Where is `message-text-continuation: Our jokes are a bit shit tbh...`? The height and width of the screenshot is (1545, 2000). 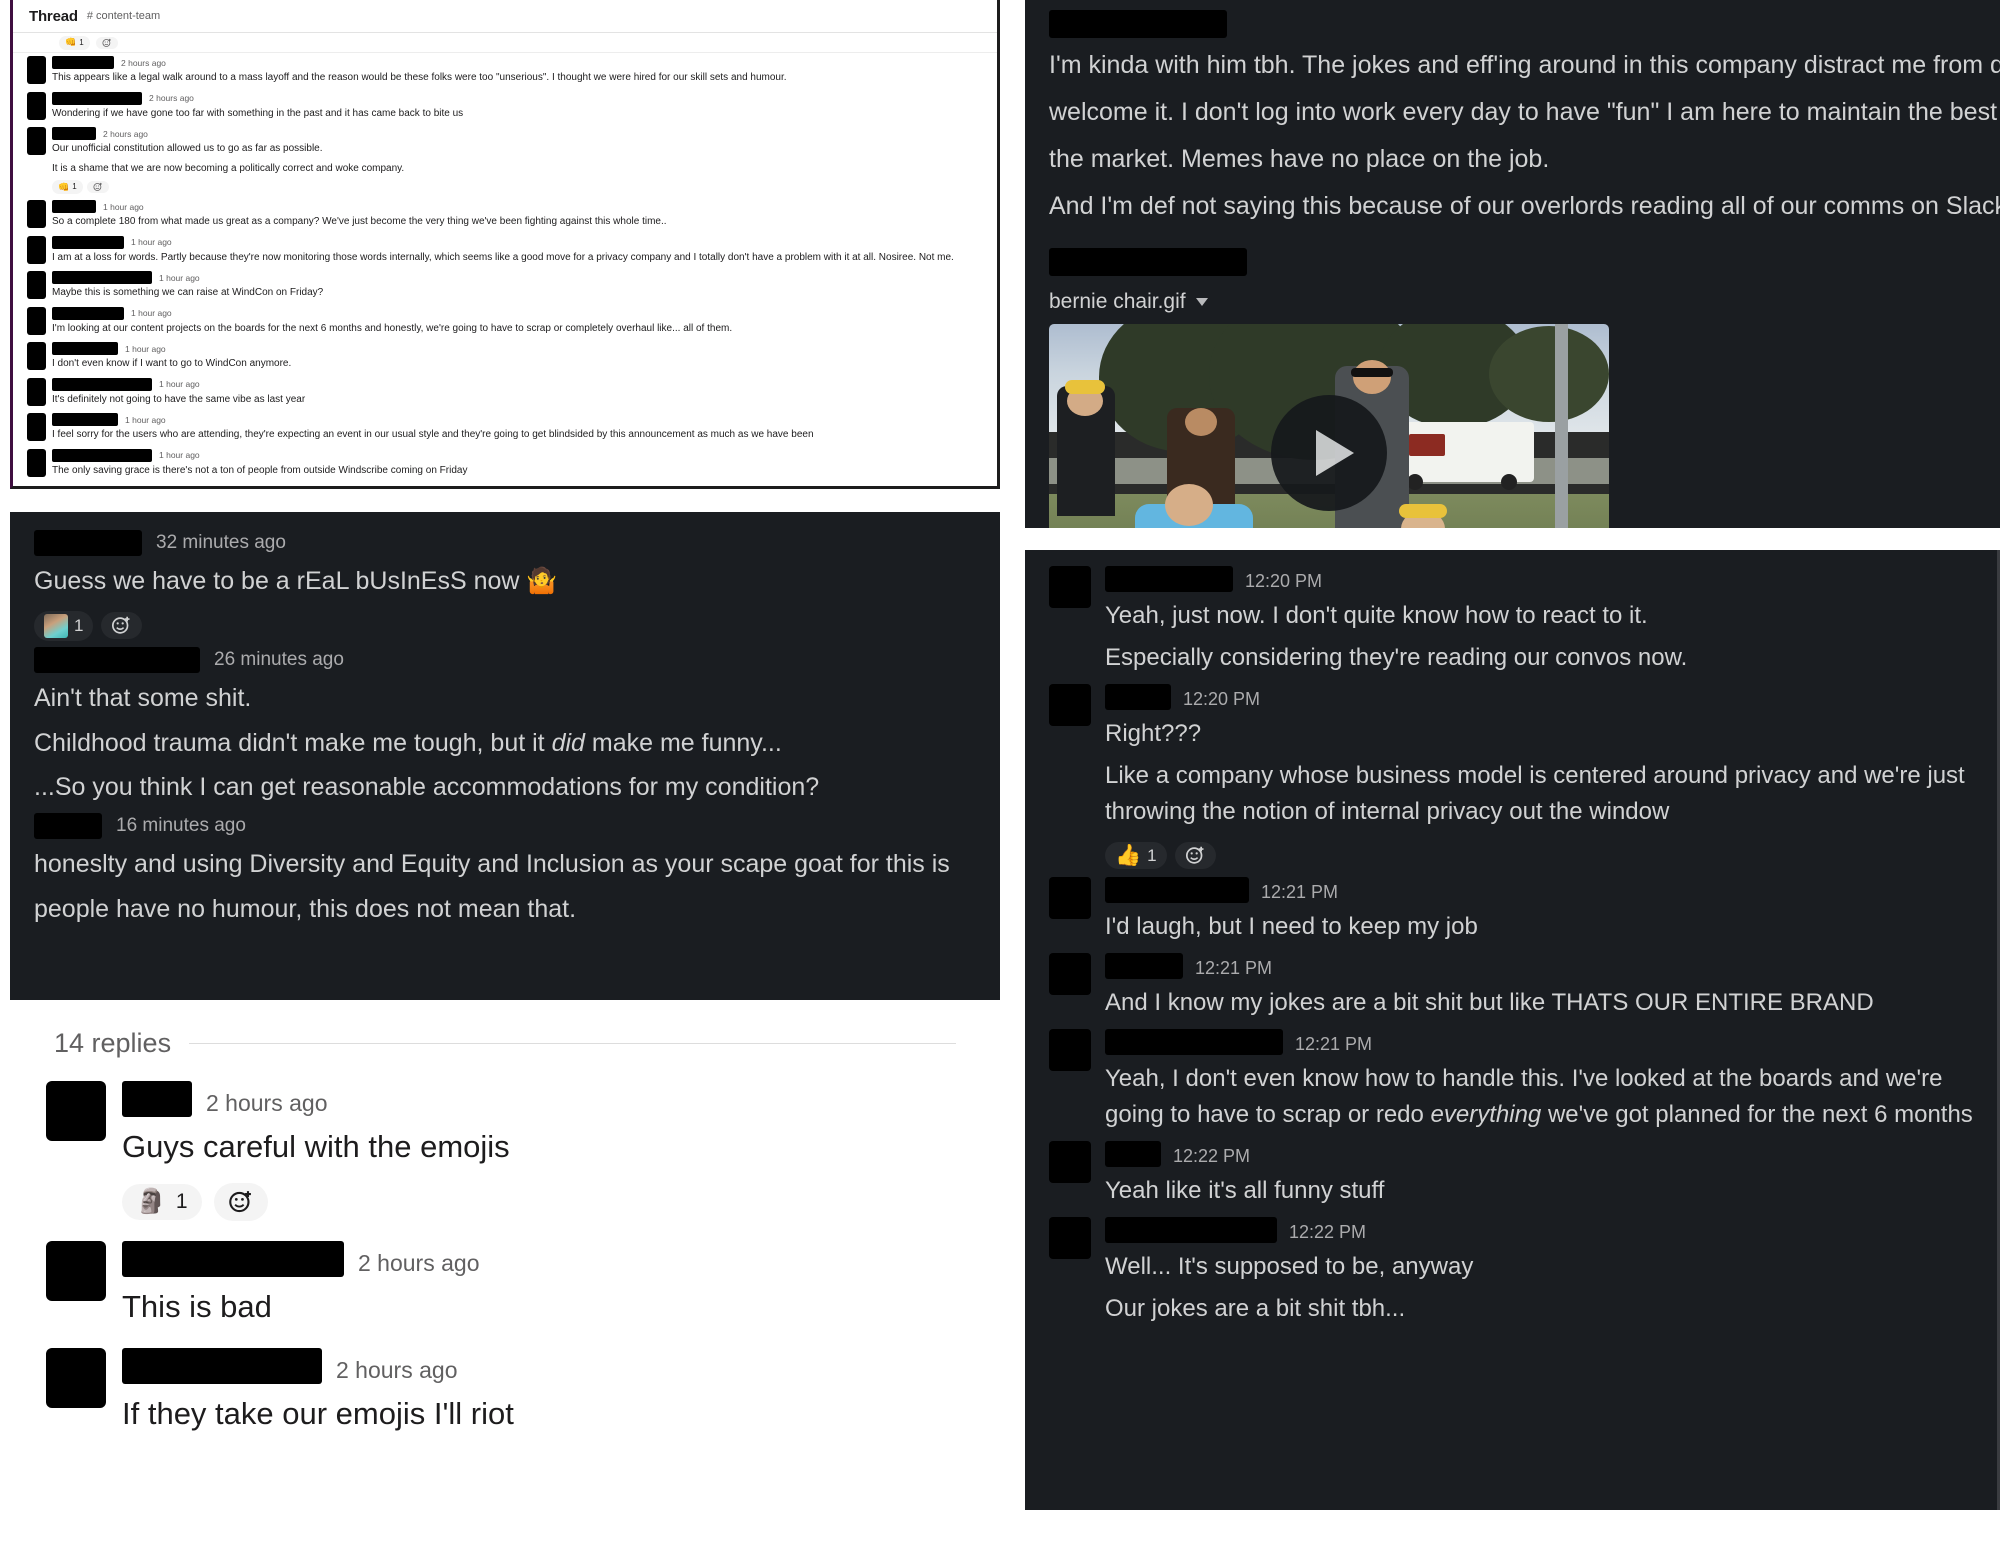
message-text-continuation: Our jokes are a bit shit tbh... is located at coordinates (1255, 1308).